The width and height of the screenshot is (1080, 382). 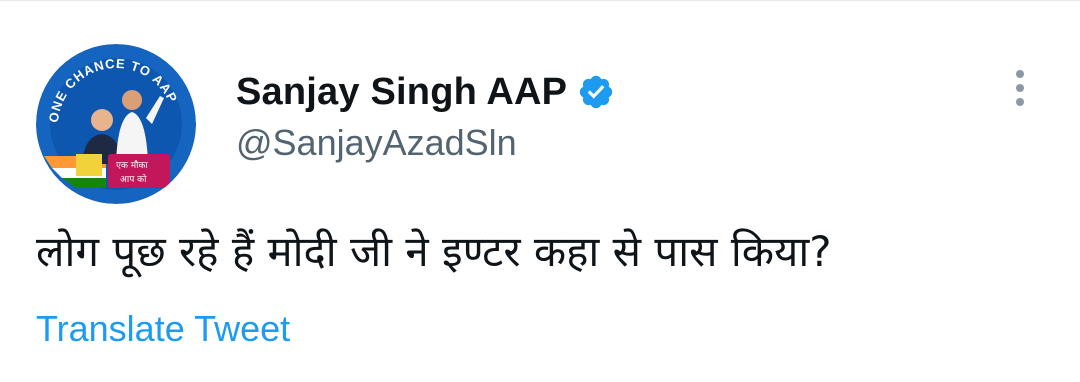 I want to click on avatar: ONE CHANCE TO AAP एक मौका आप को, so click(x=116, y=124).